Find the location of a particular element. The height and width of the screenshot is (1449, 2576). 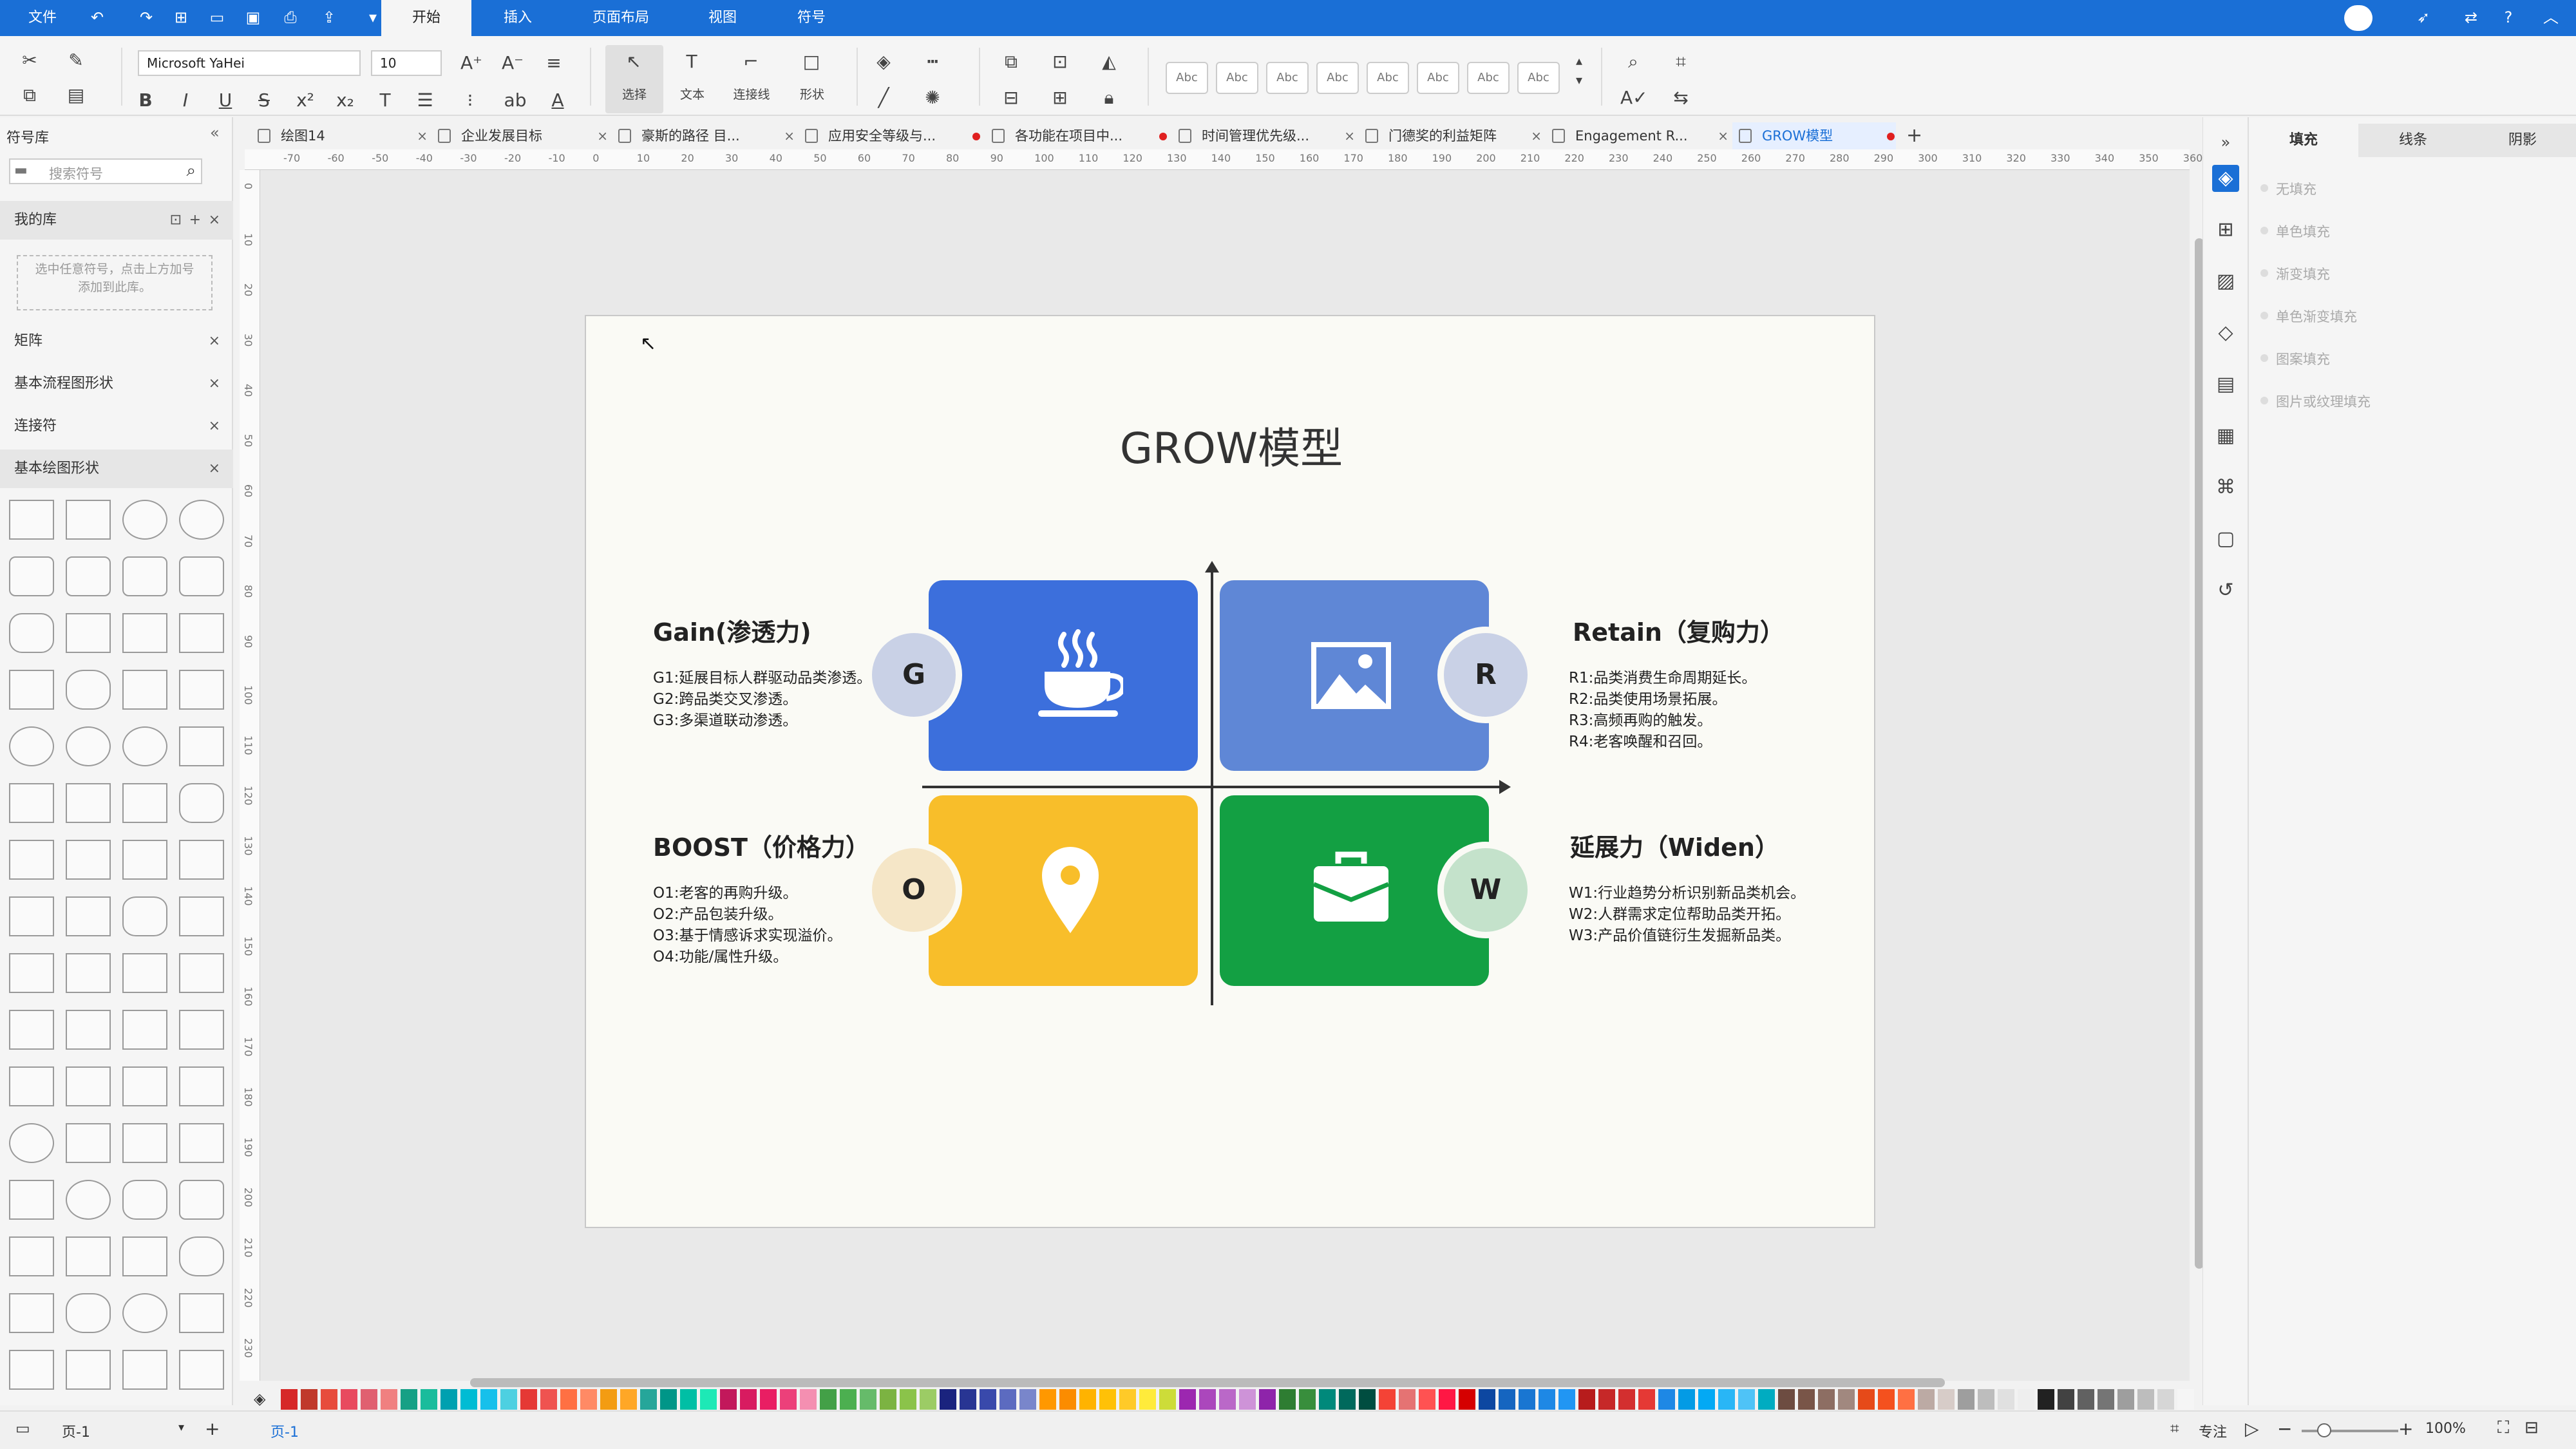

quadrant-o is located at coordinates (1063, 890).